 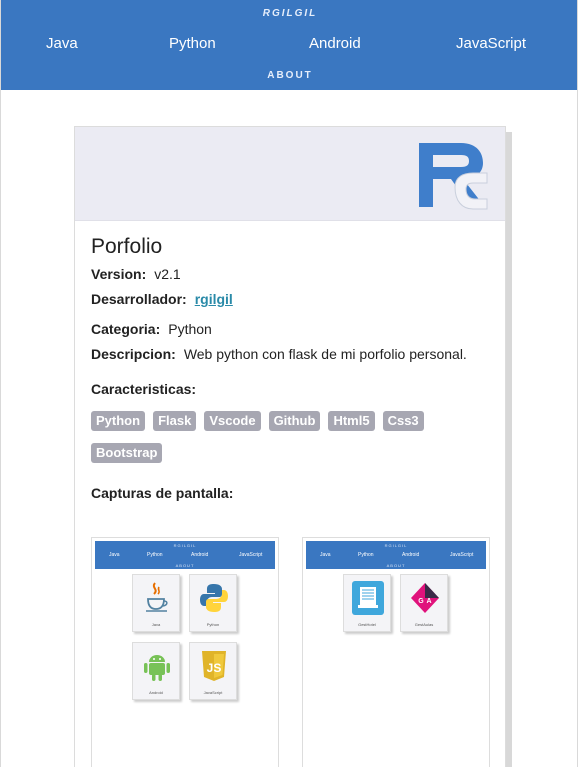 What do you see at coordinates (424, 624) in the screenshot?
I see `mini-tile-label: GestAulas` at bounding box center [424, 624].